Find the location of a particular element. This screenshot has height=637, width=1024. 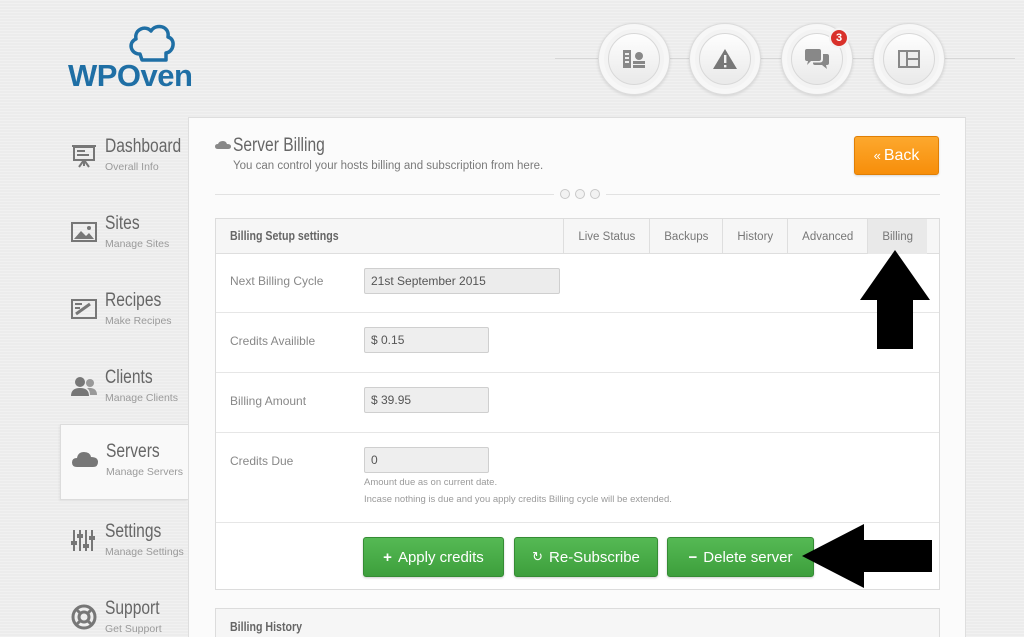

sliders-icon is located at coordinates (83, 540).